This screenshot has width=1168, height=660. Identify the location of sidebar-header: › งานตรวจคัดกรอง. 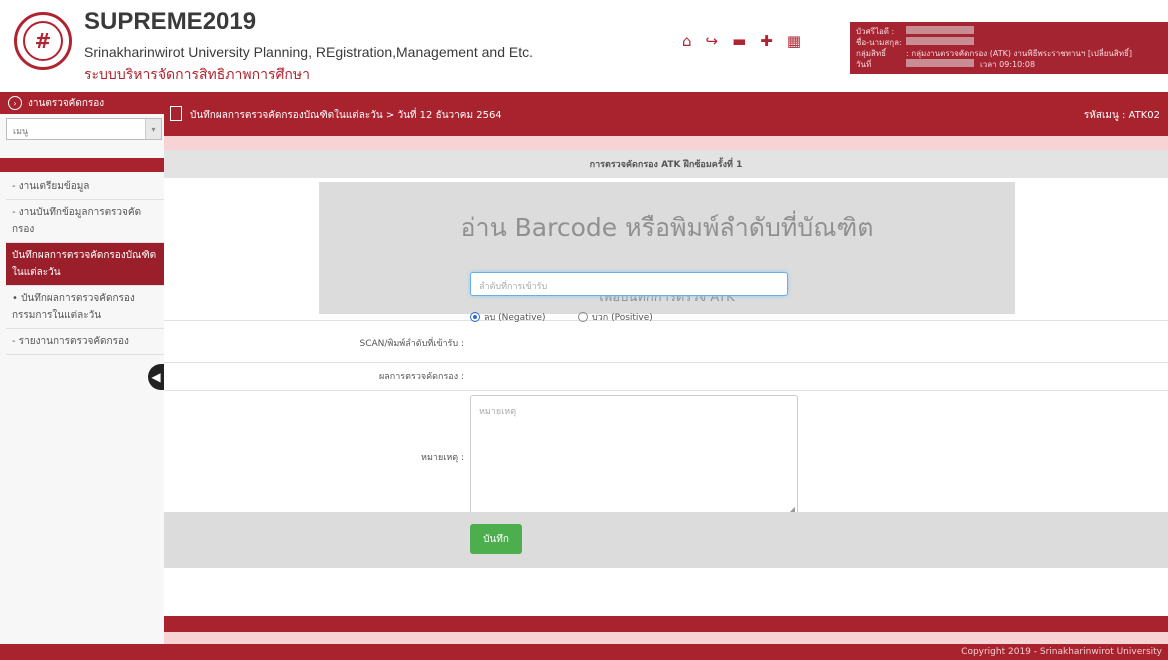
(82, 103).